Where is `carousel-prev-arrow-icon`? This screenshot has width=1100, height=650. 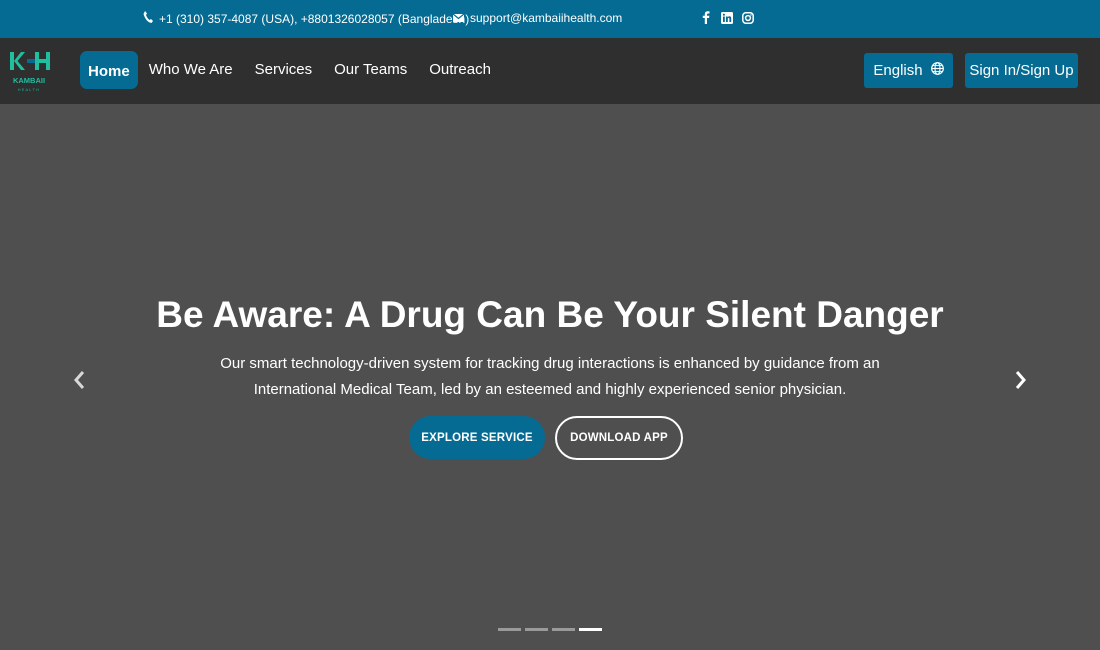
carousel-prev-arrow-icon is located at coordinates (80, 380).